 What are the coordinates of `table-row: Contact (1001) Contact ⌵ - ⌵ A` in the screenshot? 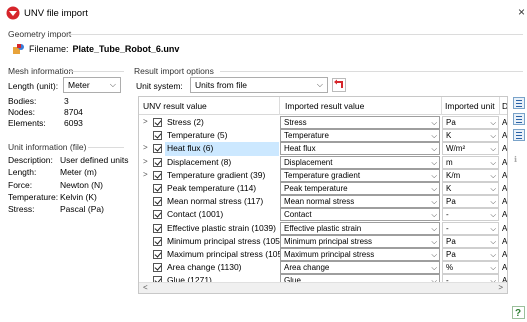 It's located at (323, 215).